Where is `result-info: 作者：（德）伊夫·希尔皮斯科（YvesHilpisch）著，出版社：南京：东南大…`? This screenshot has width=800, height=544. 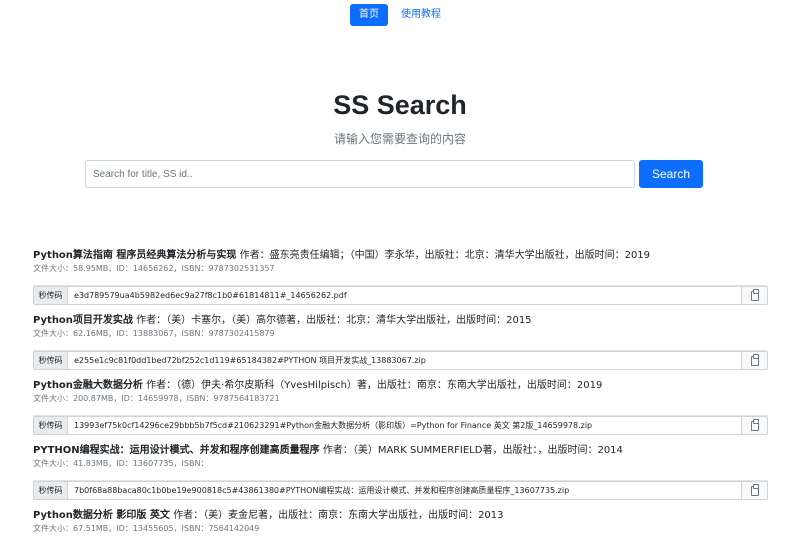 result-info: 作者：（德）伊夫·希尔皮斯科（YvesHilpisch）著，出版社：南京：东南大… is located at coordinates (372, 385).